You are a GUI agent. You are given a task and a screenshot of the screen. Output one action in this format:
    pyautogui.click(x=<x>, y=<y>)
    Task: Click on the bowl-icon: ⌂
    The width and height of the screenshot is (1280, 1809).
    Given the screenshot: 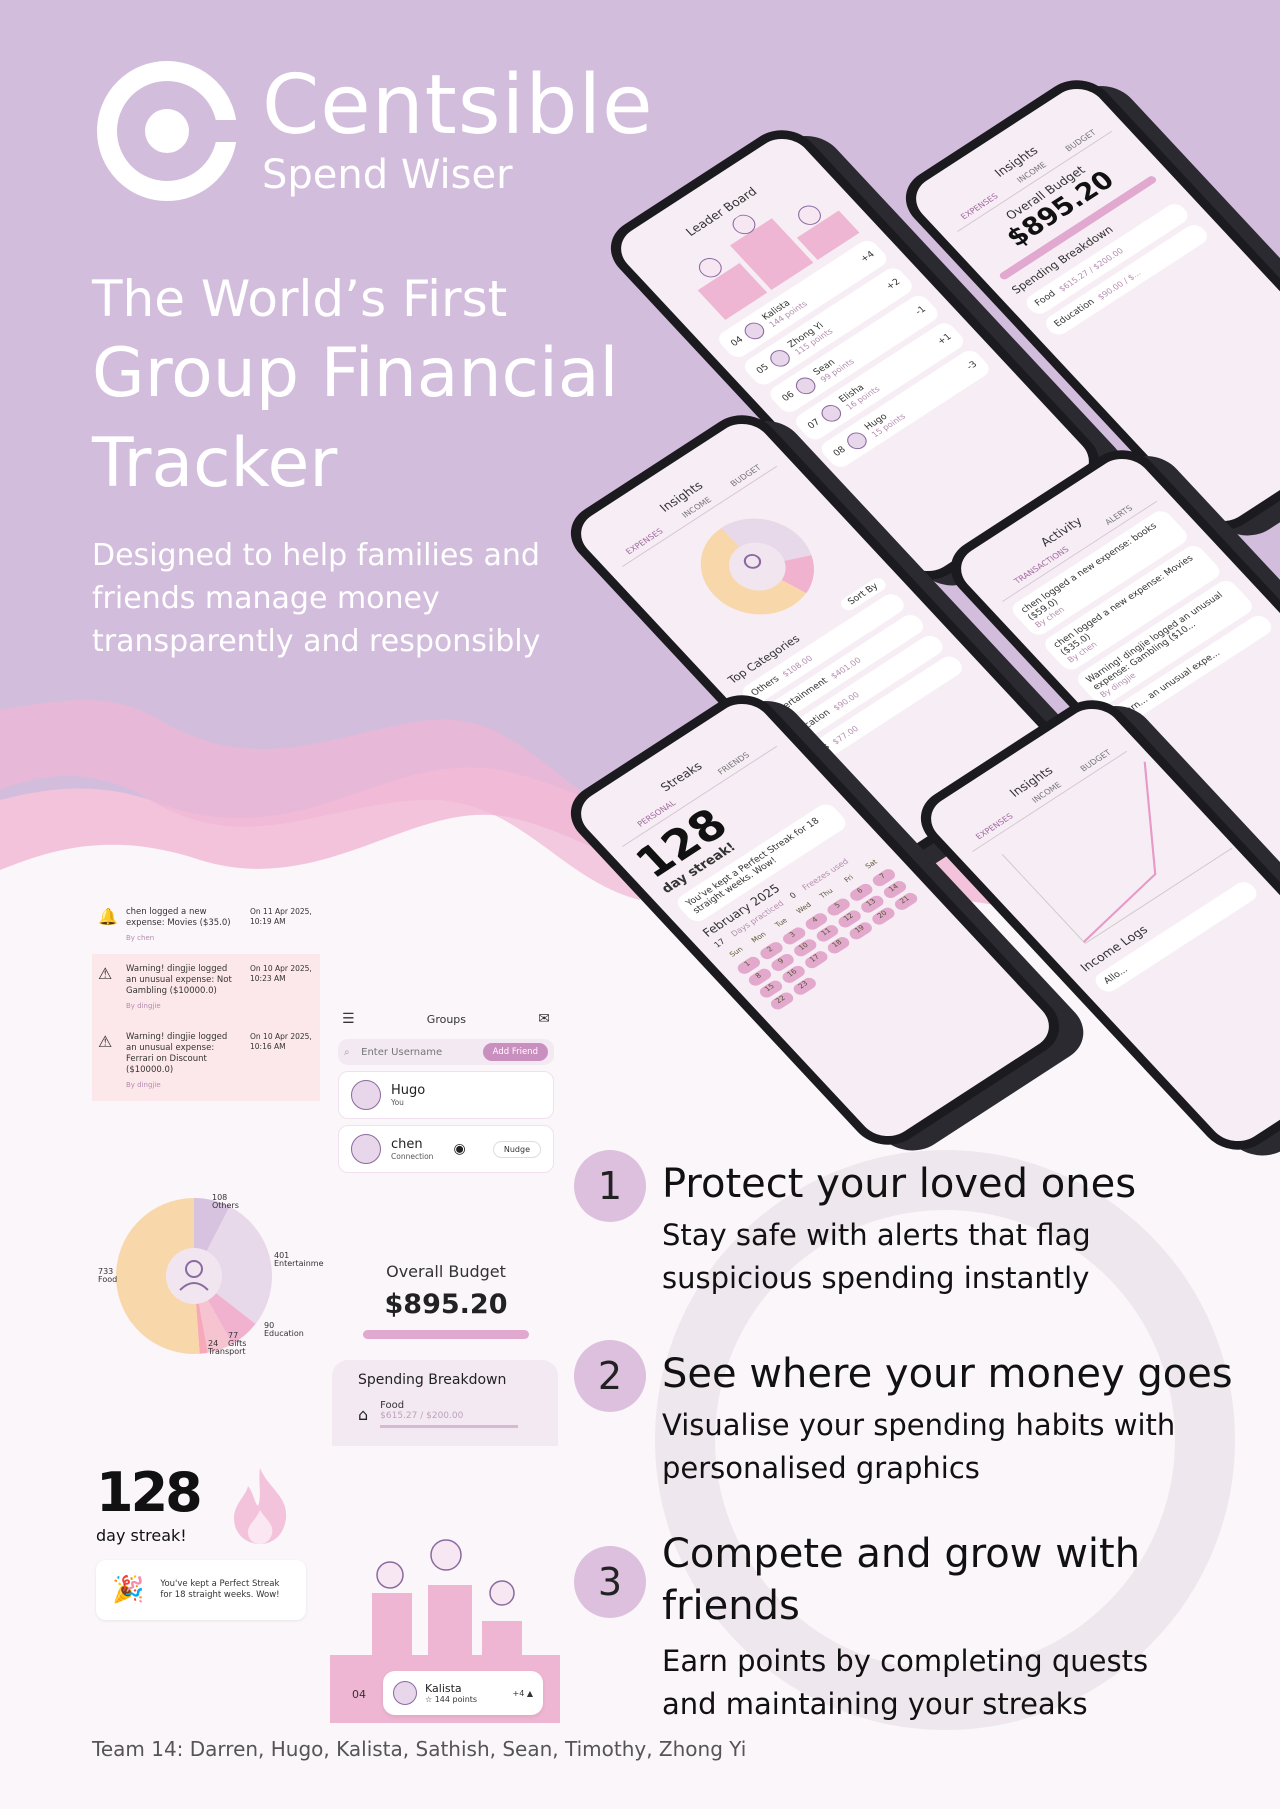 What is the action you would take?
    pyautogui.click(x=363, y=1414)
    